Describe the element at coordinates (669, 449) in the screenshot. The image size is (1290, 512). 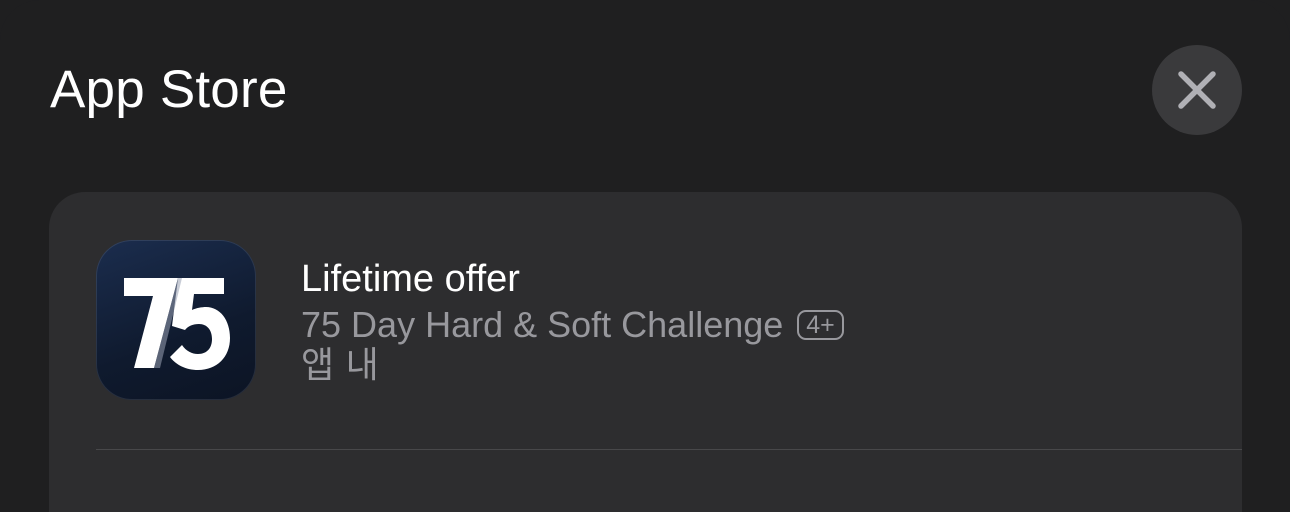
I see `divider` at that location.